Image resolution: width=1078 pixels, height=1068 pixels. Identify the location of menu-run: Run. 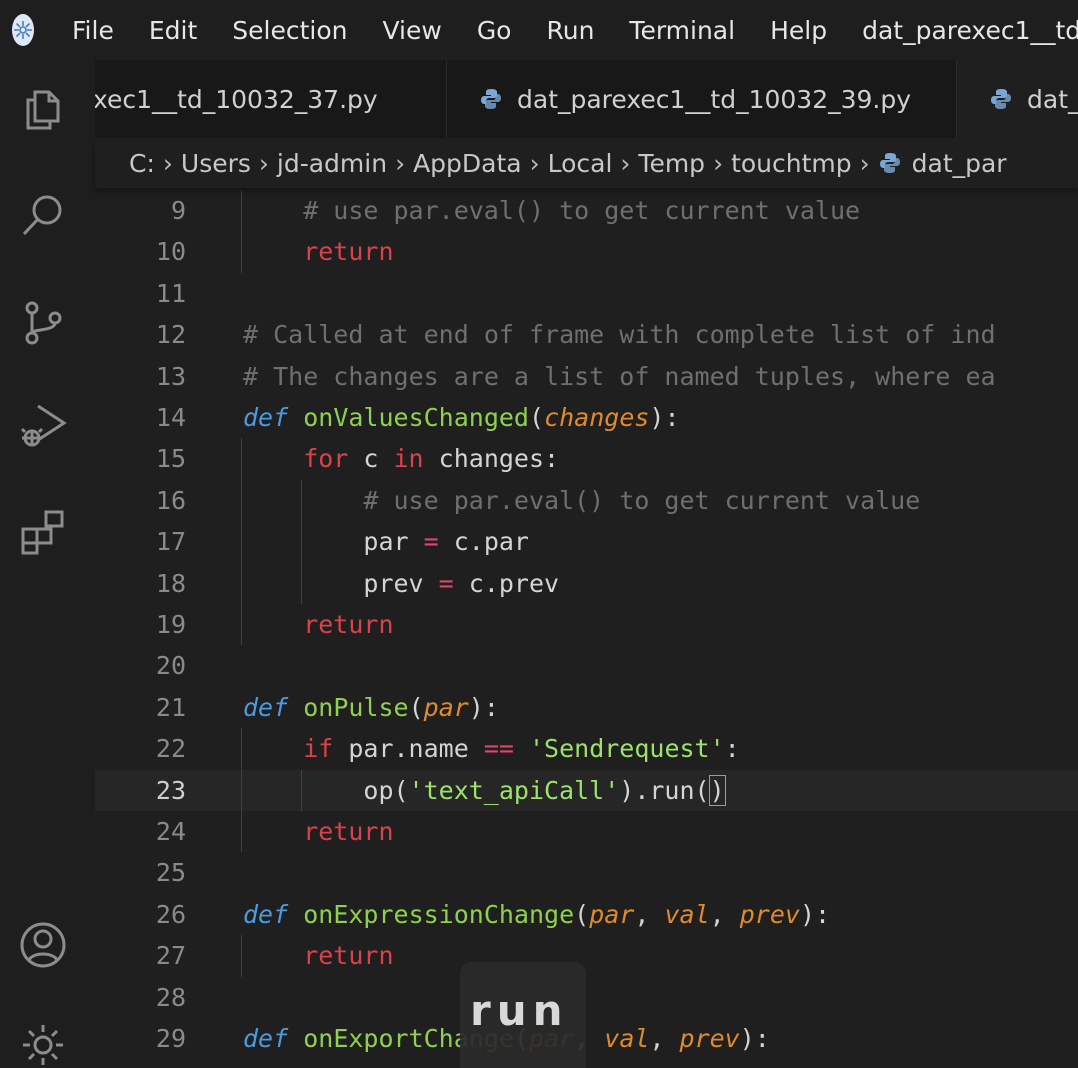
(570, 30).